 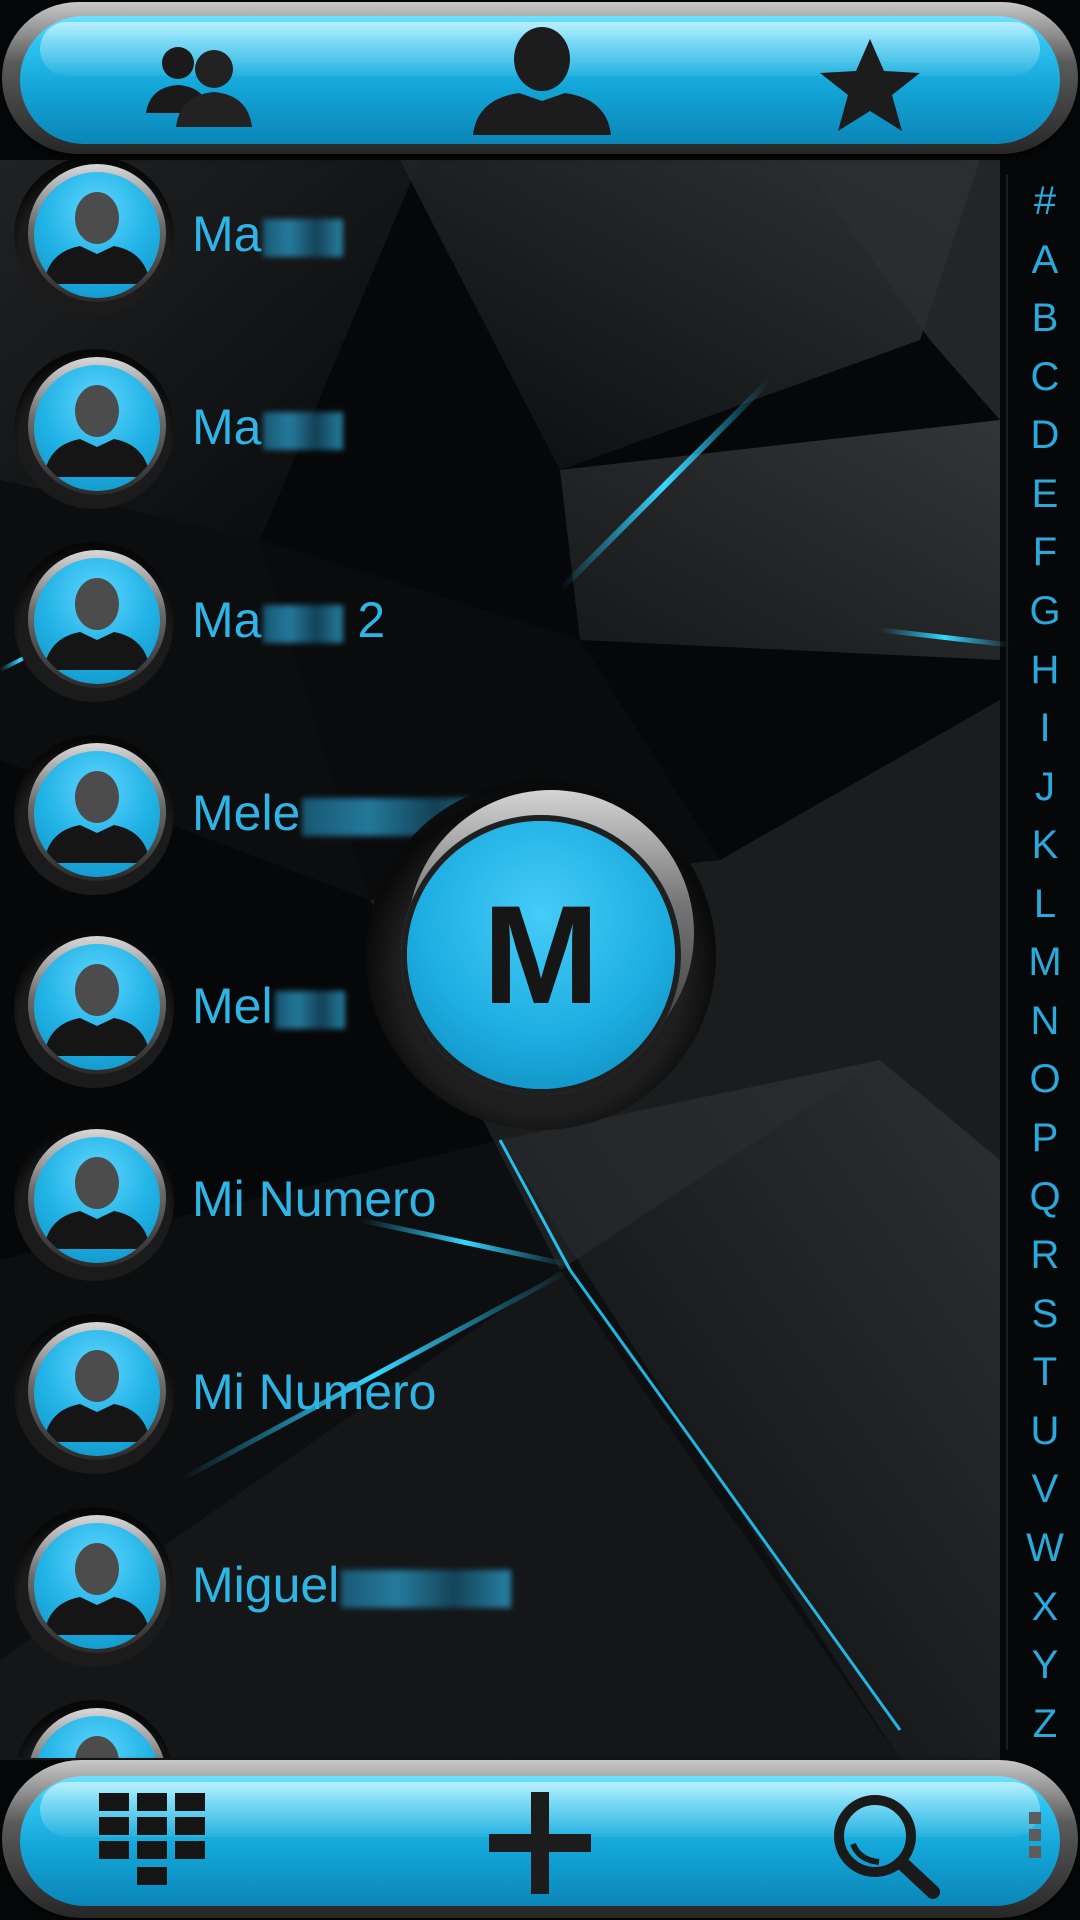 I want to click on contact-name: Ma 2, so click(x=288, y=620).